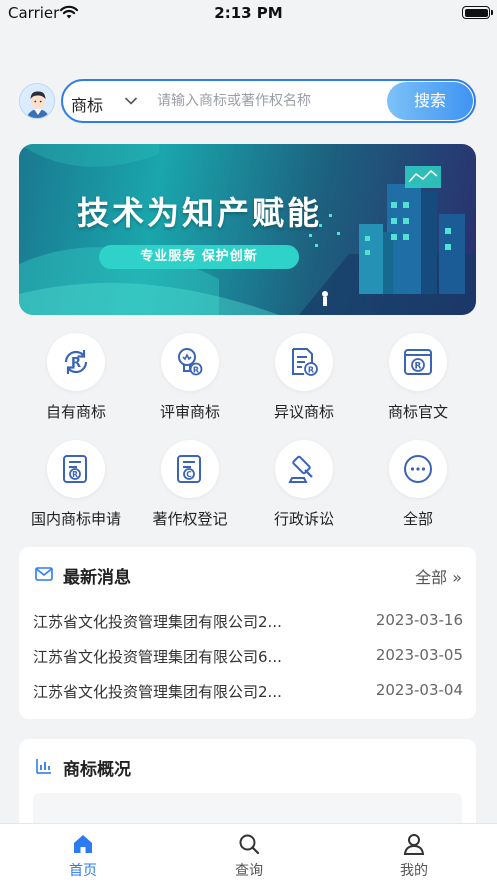  Describe the element at coordinates (303, 519) in the screenshot. I see `service-label: 行政诉讼` at that location.